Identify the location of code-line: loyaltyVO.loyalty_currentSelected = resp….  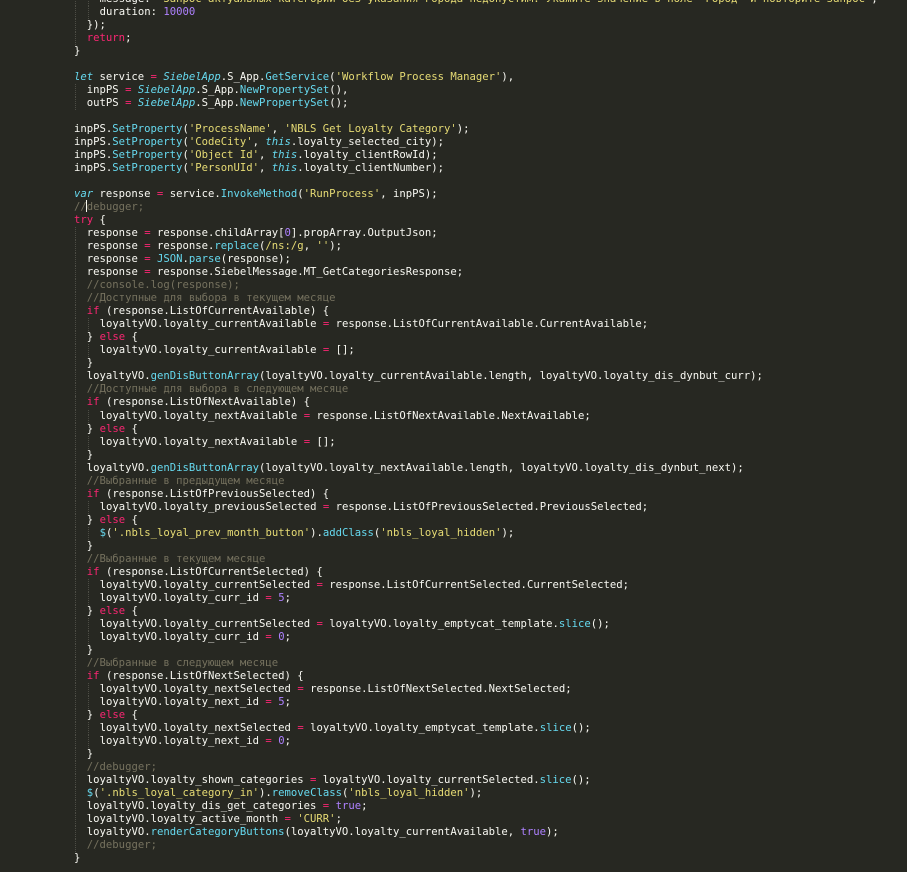
(476, 585).